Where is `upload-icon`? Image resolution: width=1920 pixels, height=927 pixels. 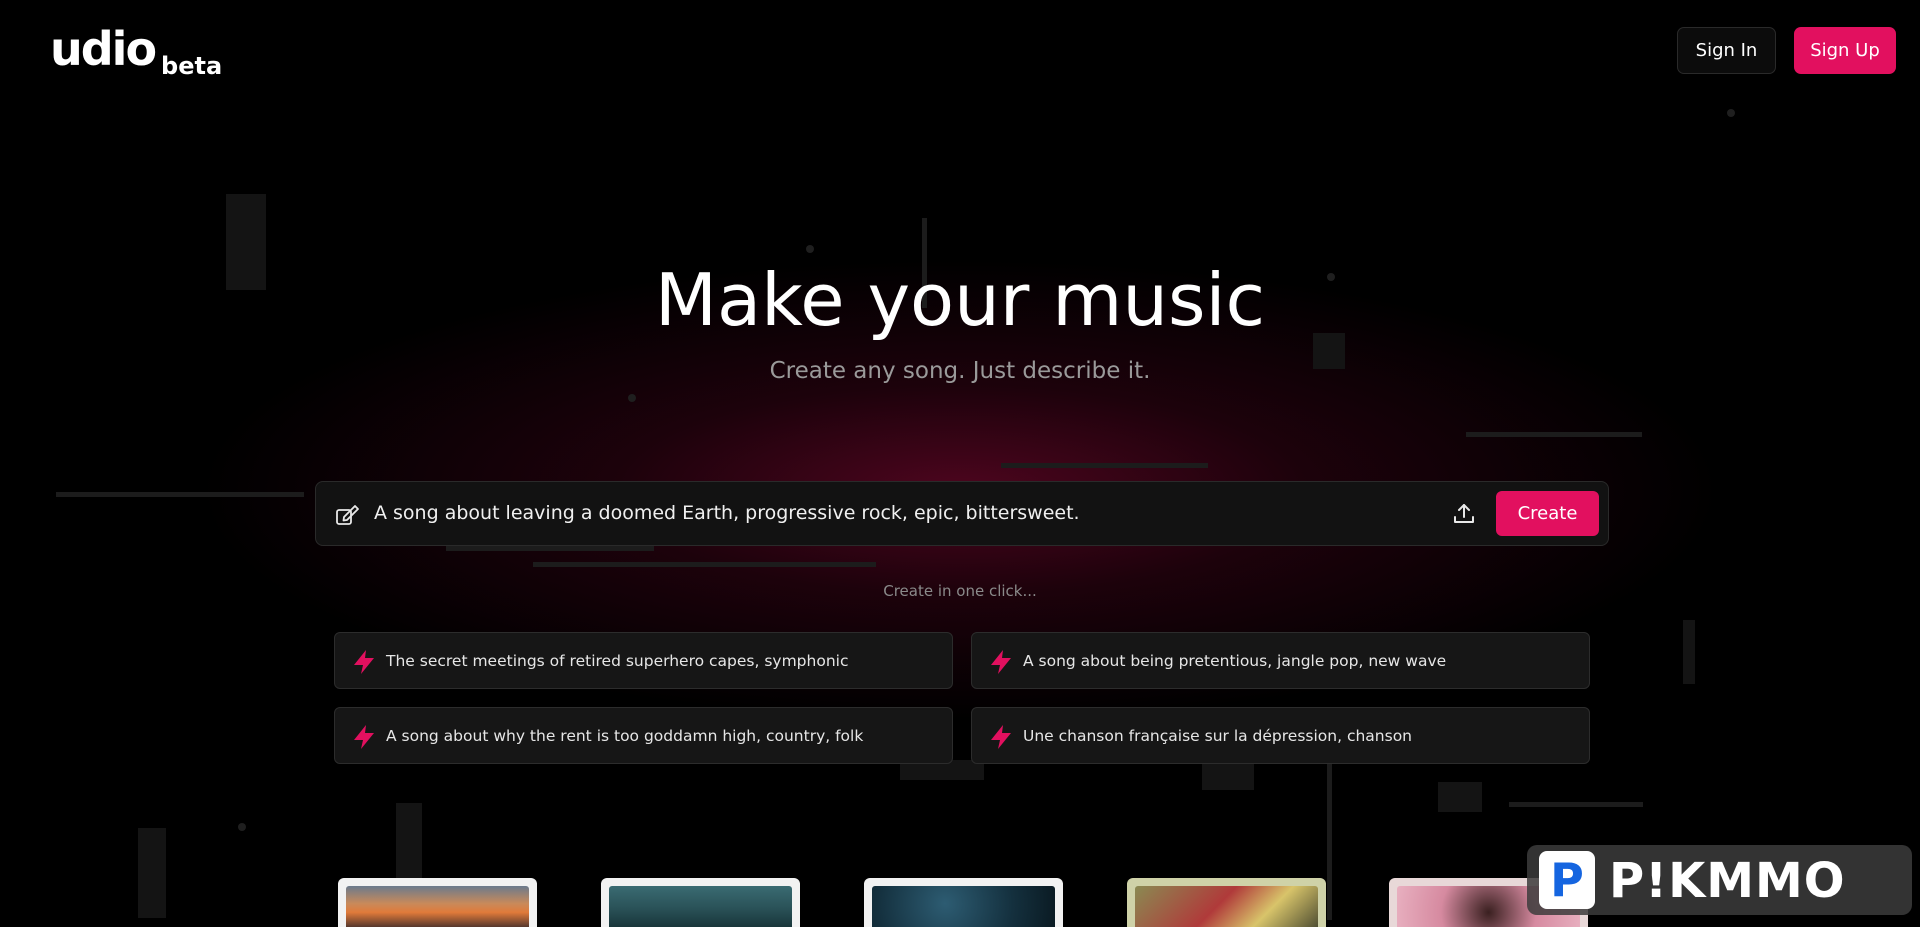
upload-icon is located at coordinates (1464, 514).